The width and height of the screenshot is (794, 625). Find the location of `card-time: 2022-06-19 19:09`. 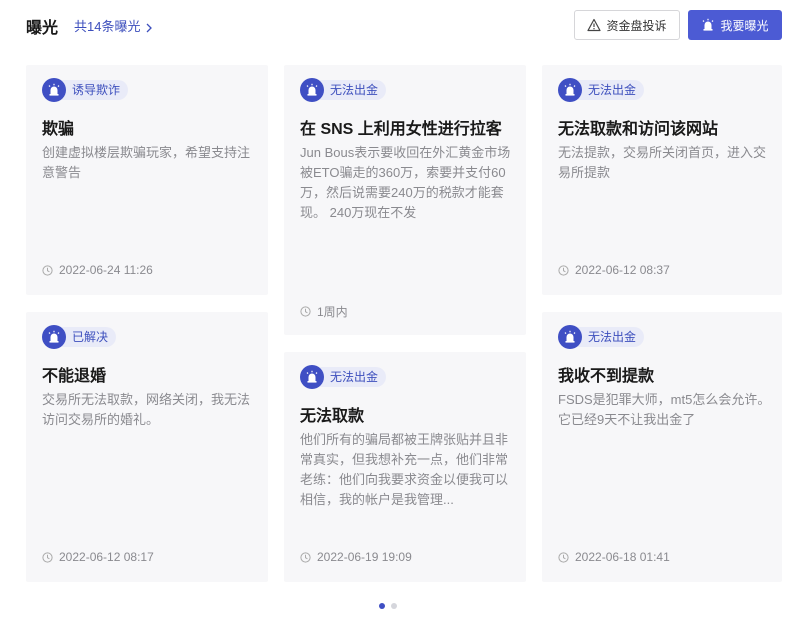

card-time: 2022-06-19 19:09 is located at coordinates (356, 557).